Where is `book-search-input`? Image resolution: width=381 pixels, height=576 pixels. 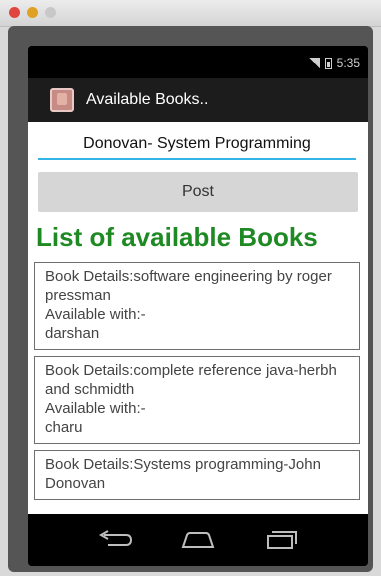
book-search-input is located at coordinates (197, 145).